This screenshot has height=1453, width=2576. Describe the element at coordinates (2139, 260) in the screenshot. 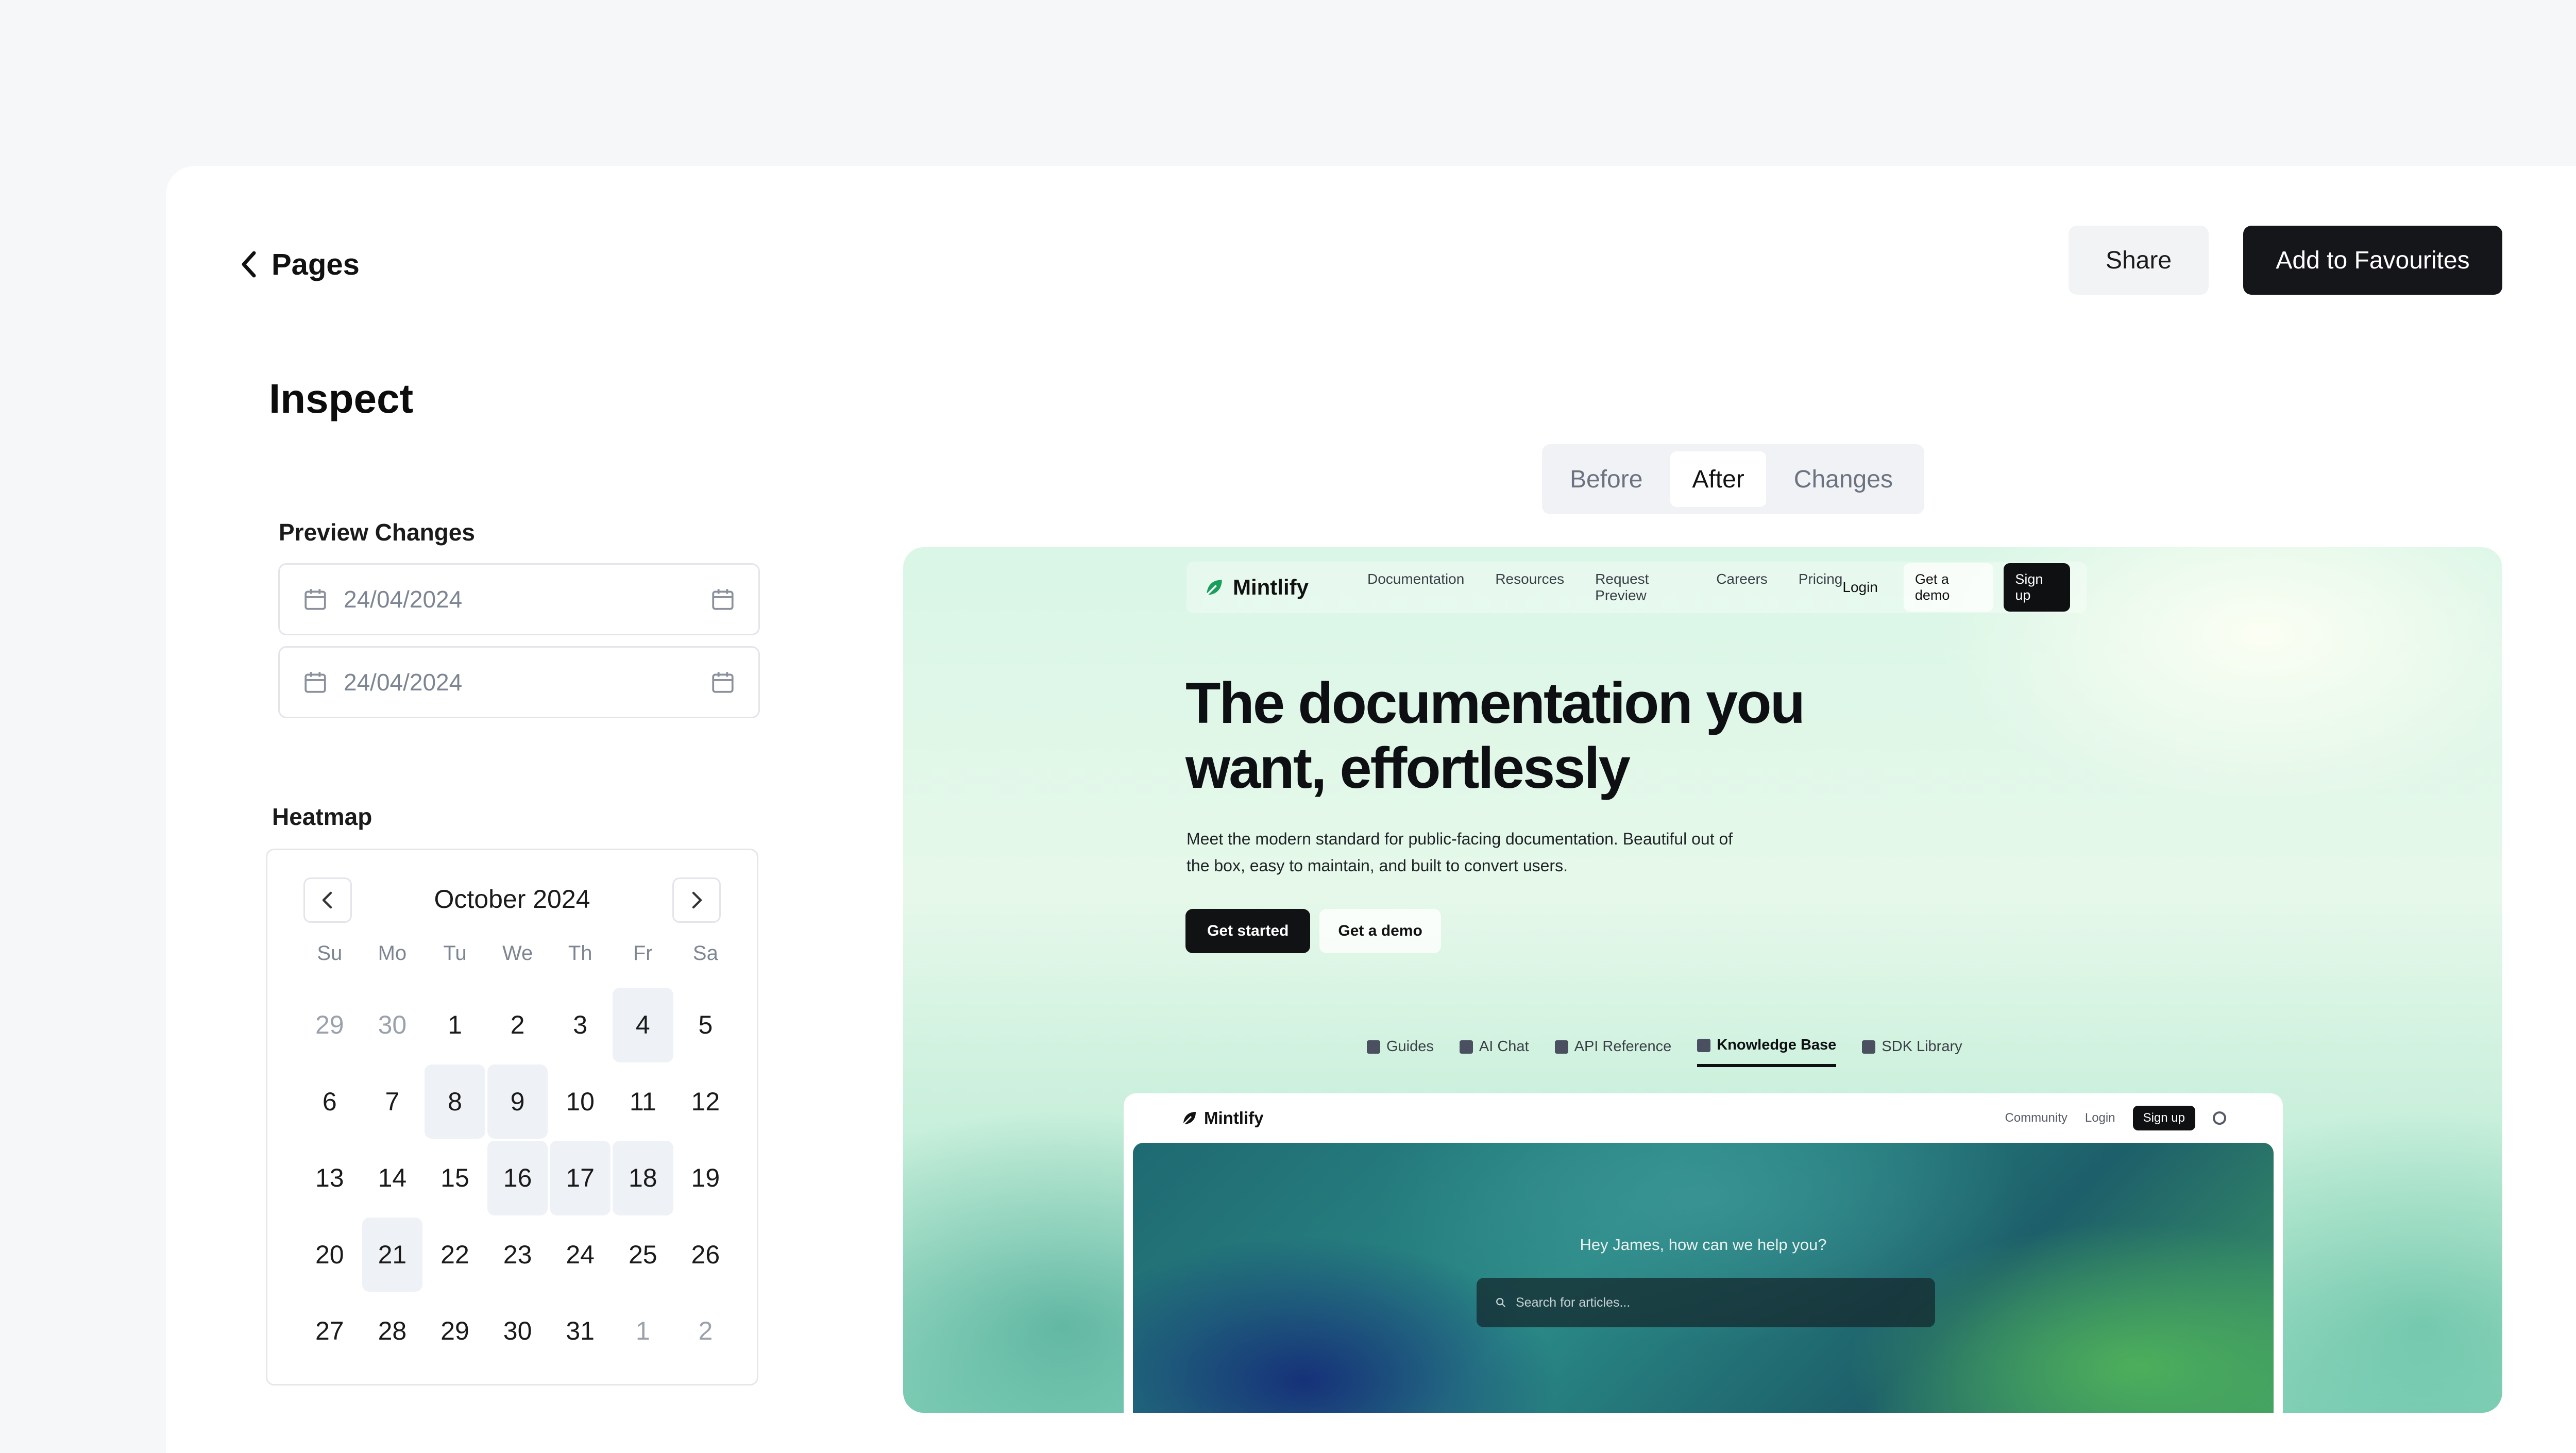

I see `share-button: Share` at that location.